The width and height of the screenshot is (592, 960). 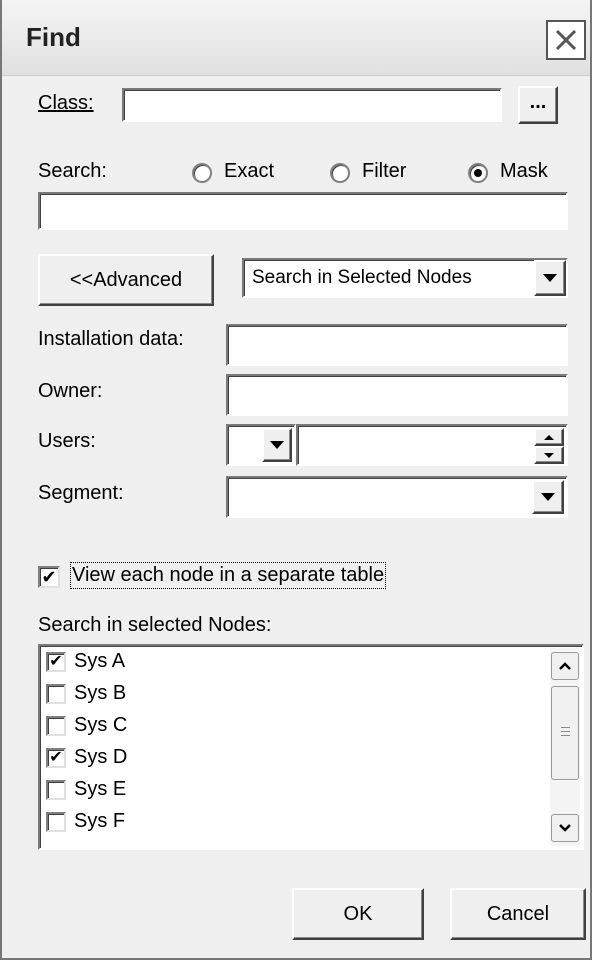 What do you see at coordinates (261, 445) in the screenshot?
I see `users-operator-select` at bounding box center [261, 445].